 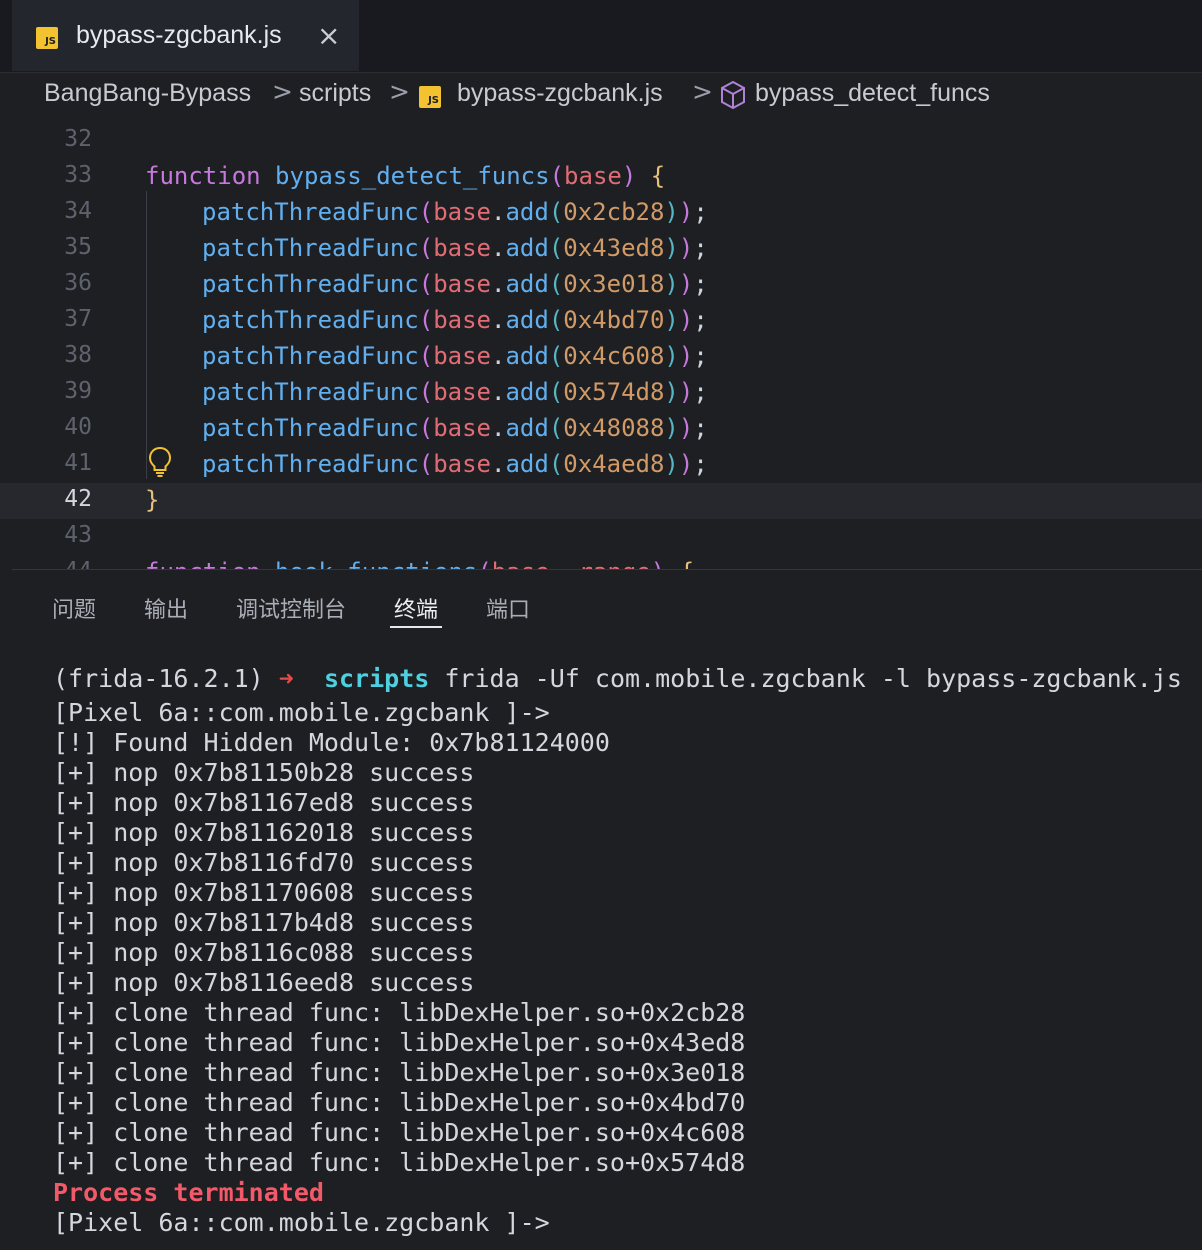 I want to click on number-literal: 0x48088, so click(x=614, y=428).